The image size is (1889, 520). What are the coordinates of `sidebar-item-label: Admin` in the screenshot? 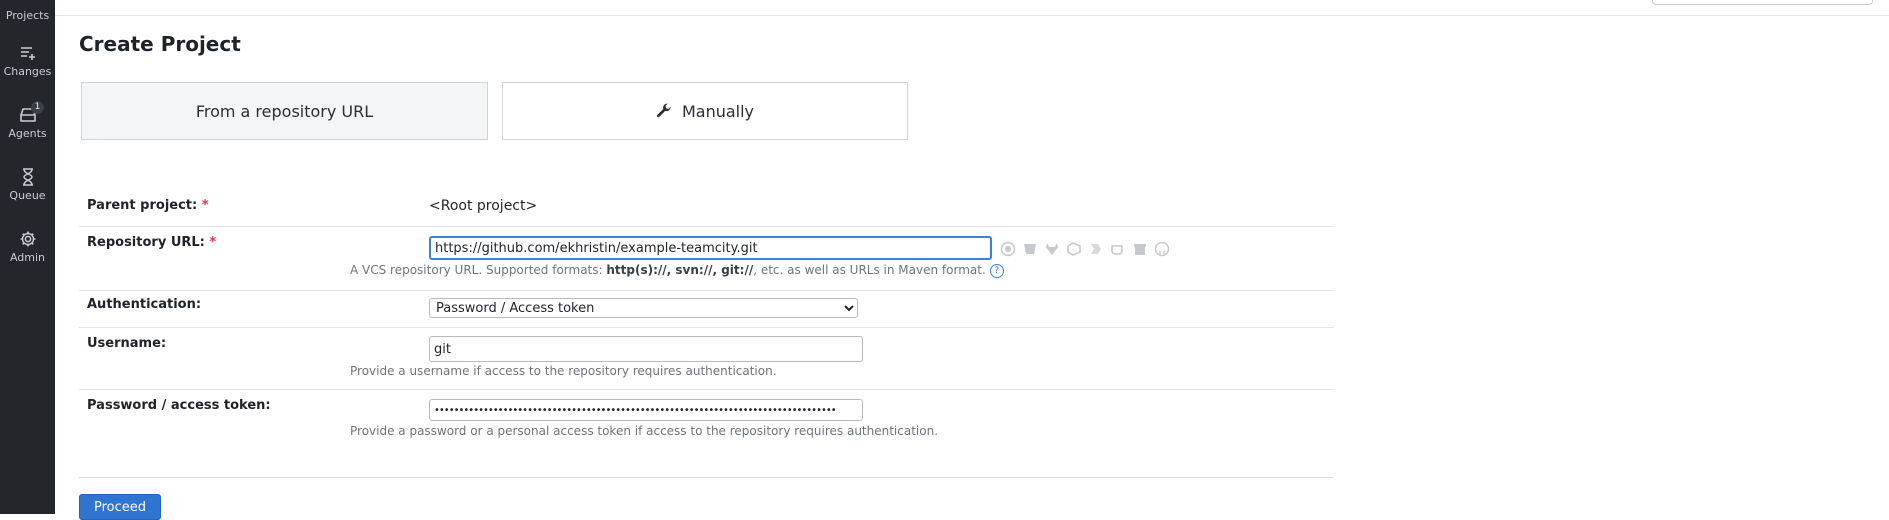 It's located at (27, 257).